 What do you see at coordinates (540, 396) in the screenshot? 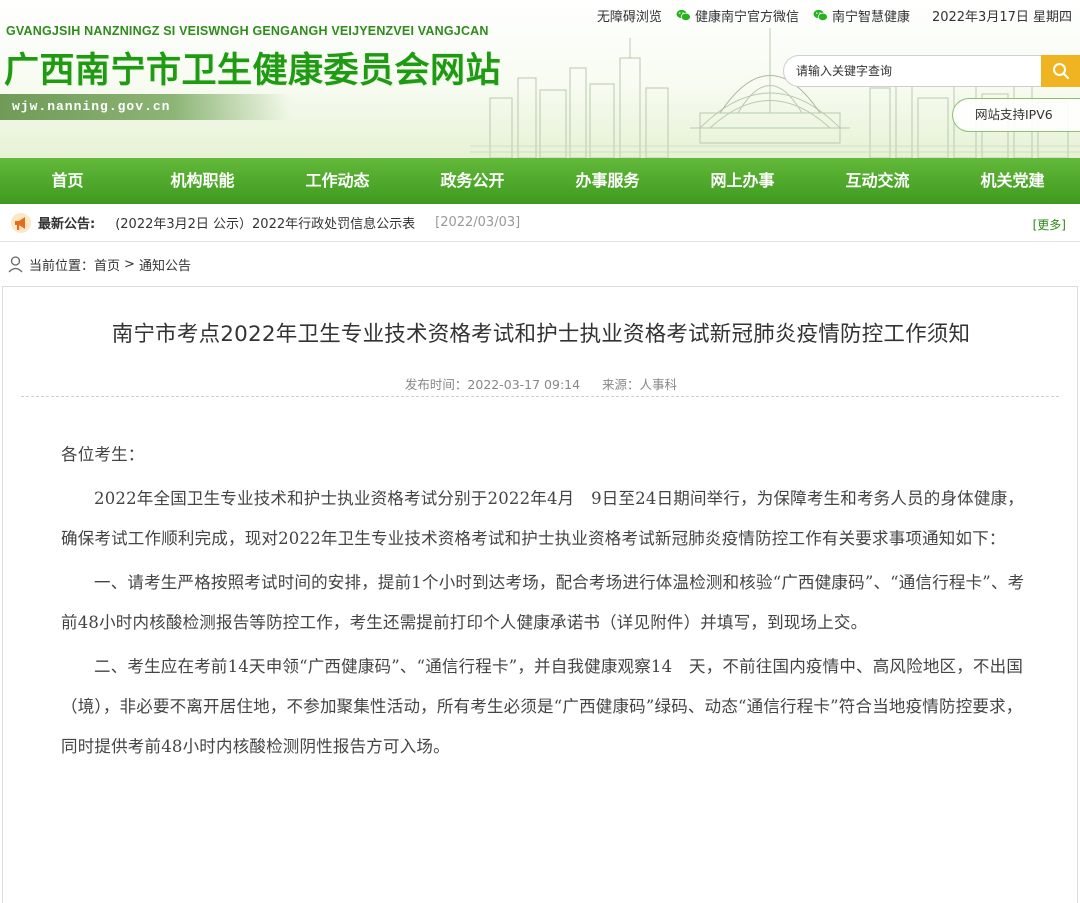
I see `article-divider` at bounding box center [540, 396].